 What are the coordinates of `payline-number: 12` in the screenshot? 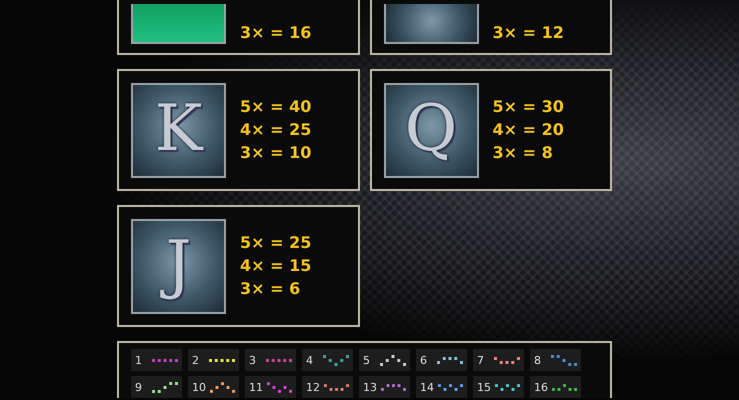 It's located at (313, 387).